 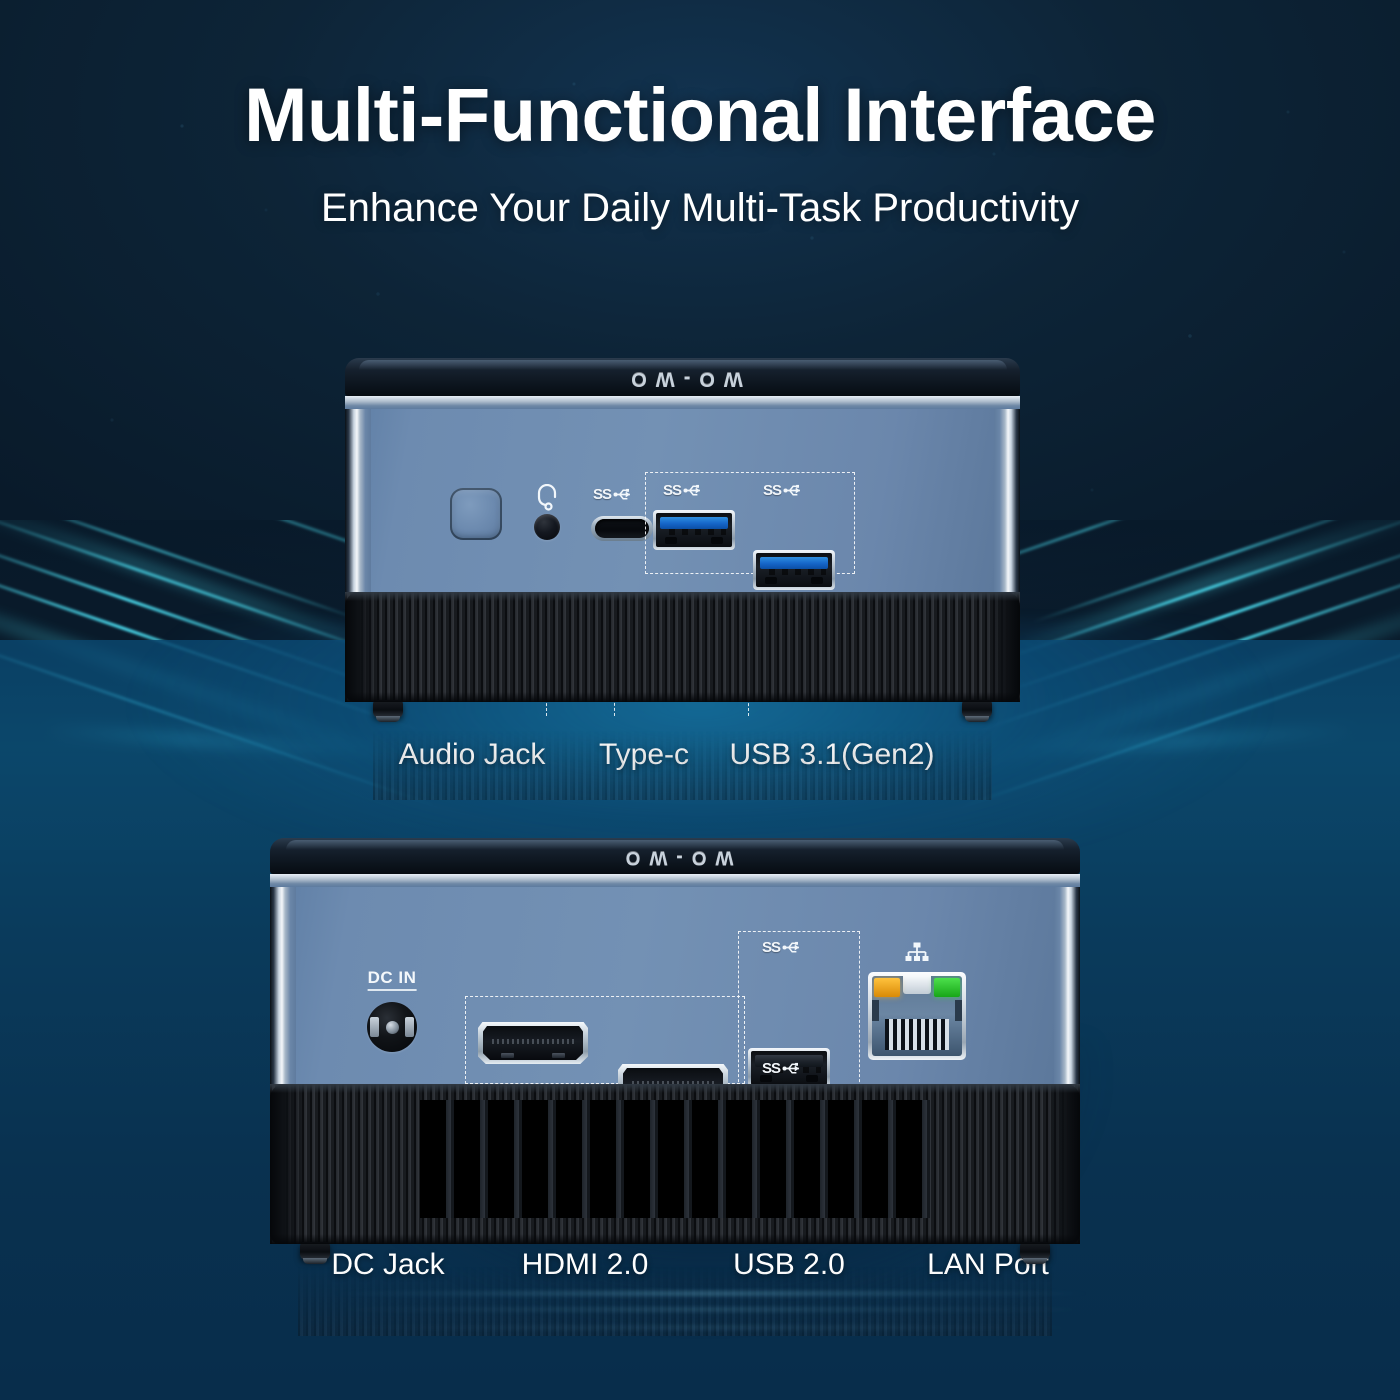 What do you see at coordinates (358, 494) in the screenshot?
I see `chrome-left-bevel` at bounding box center [358, 494].